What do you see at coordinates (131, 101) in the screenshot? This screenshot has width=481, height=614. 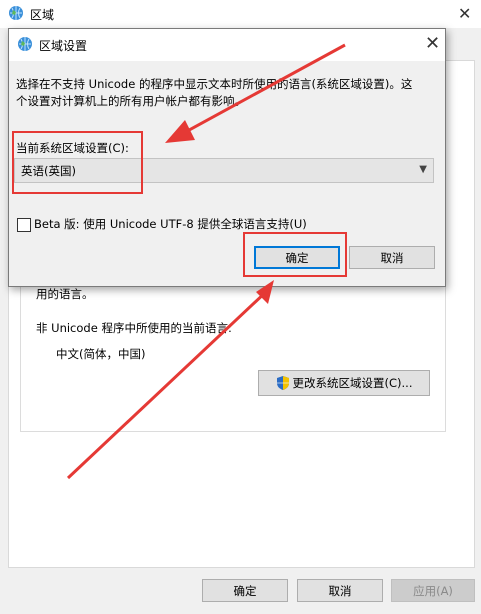 I see `dialog-description-line2: 个设置对计算机上的所有用户帐户都有影响。` at bounding box center [131, 101].